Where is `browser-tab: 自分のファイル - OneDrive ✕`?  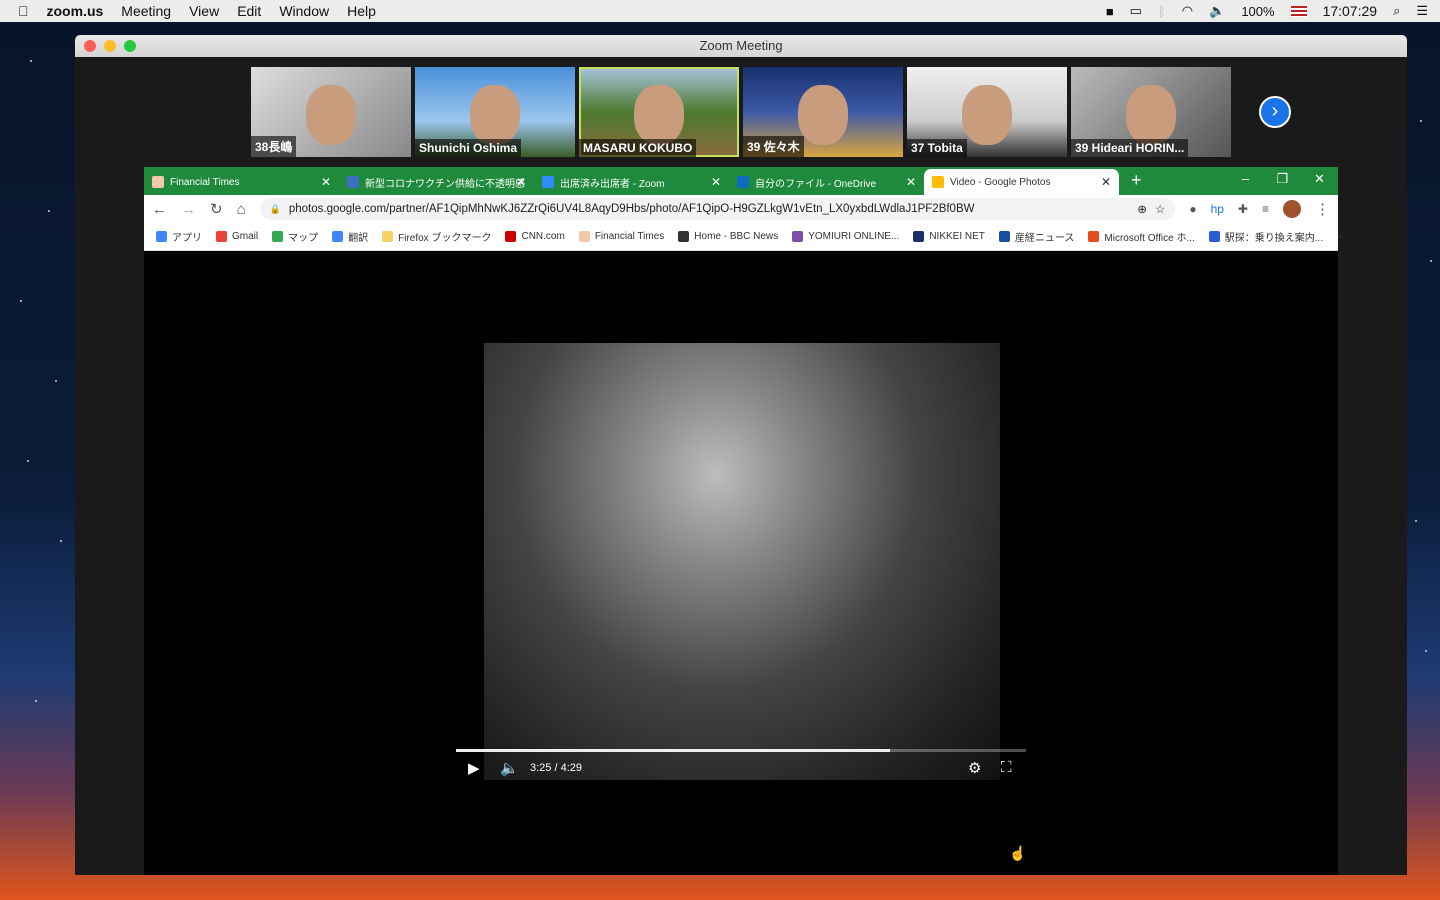
browser-tab: 自分のファイル - OneDrive ✕ is located at coordinates (826, 182).